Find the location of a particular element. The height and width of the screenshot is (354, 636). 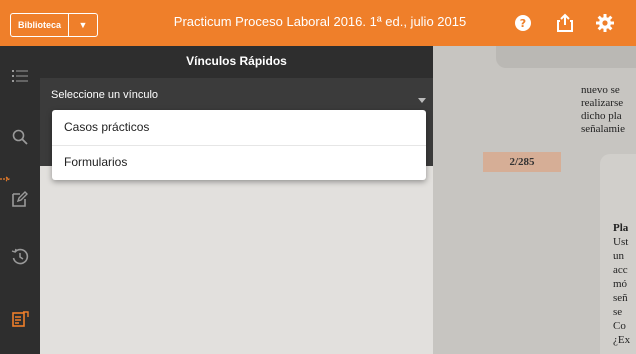

settings-button is located at coordinates (605, 23).